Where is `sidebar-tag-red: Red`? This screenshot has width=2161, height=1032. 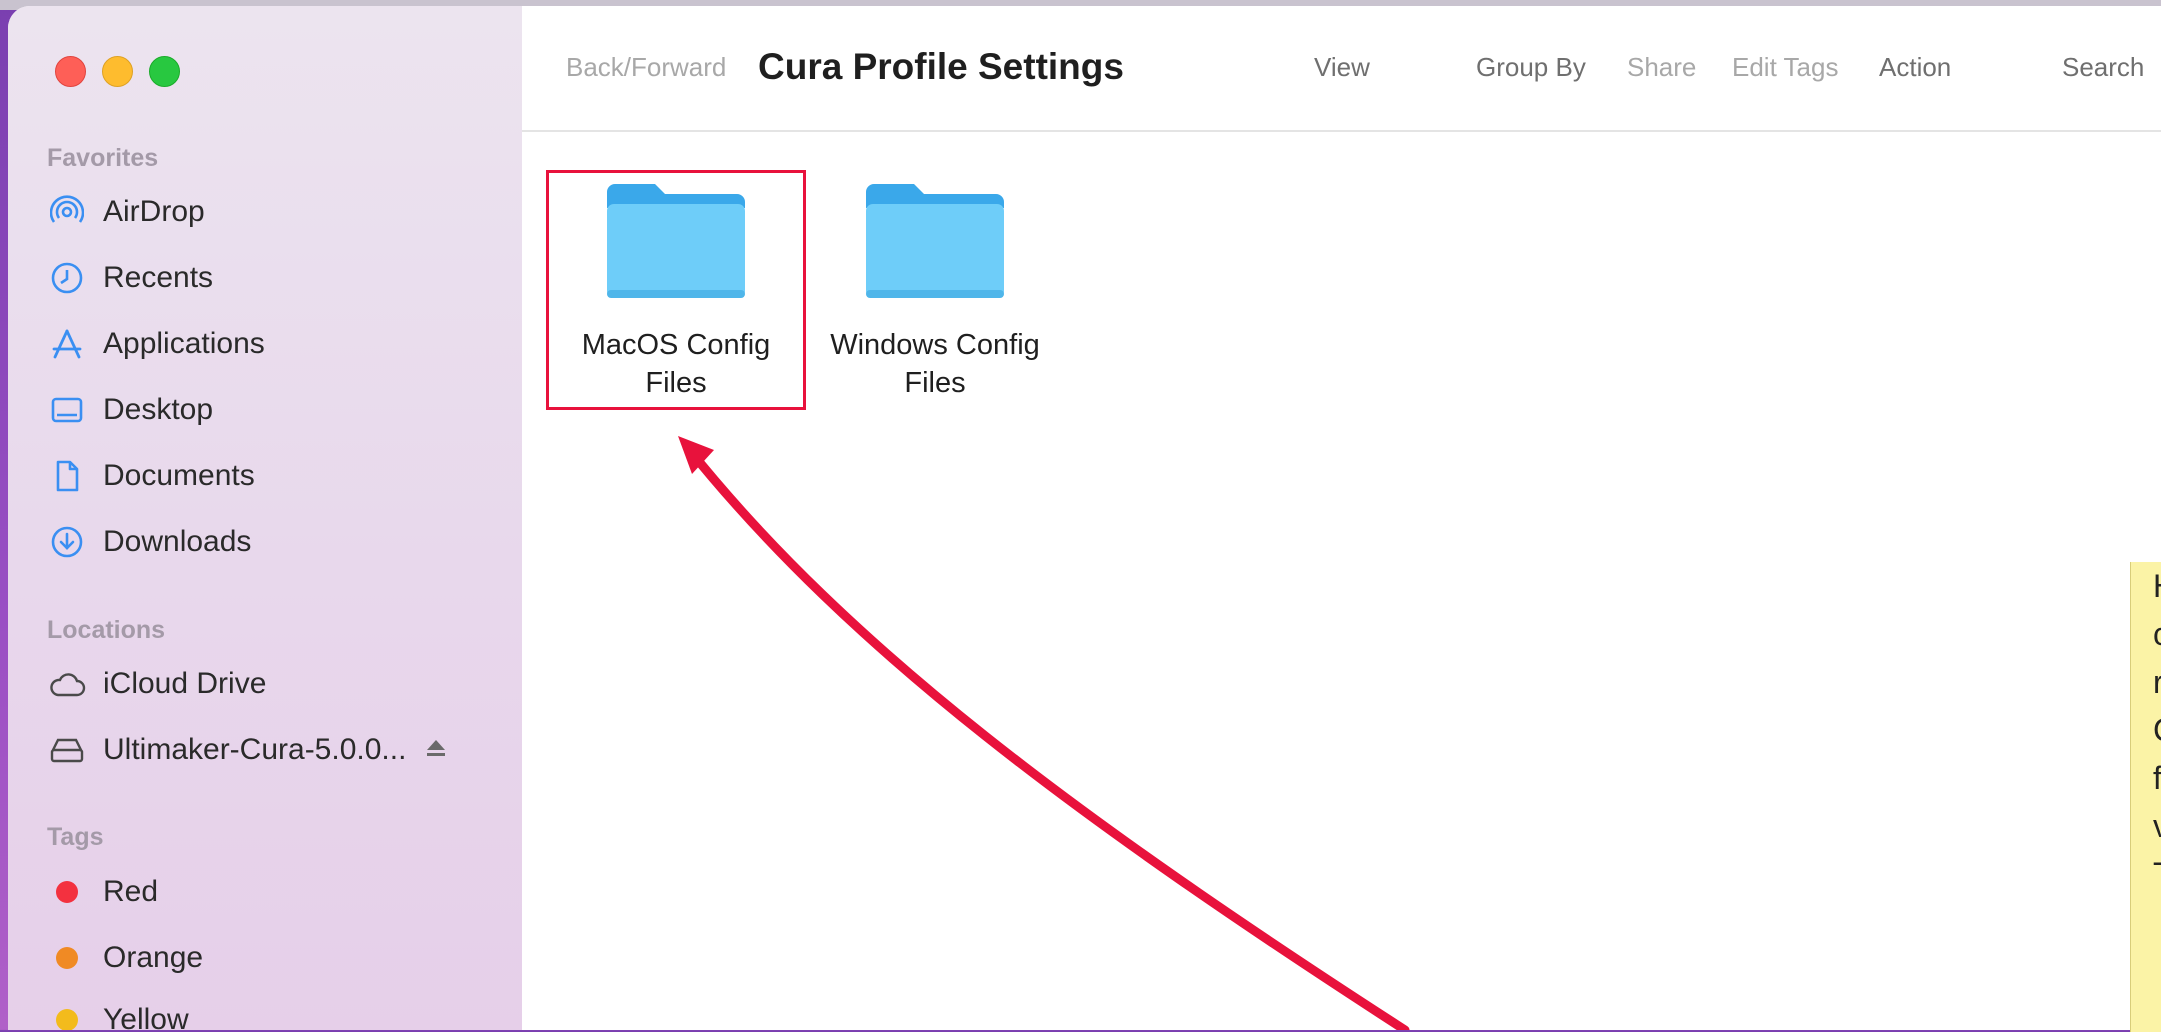 sidebar-tag-red: Red is located at coordinates (267, 892).